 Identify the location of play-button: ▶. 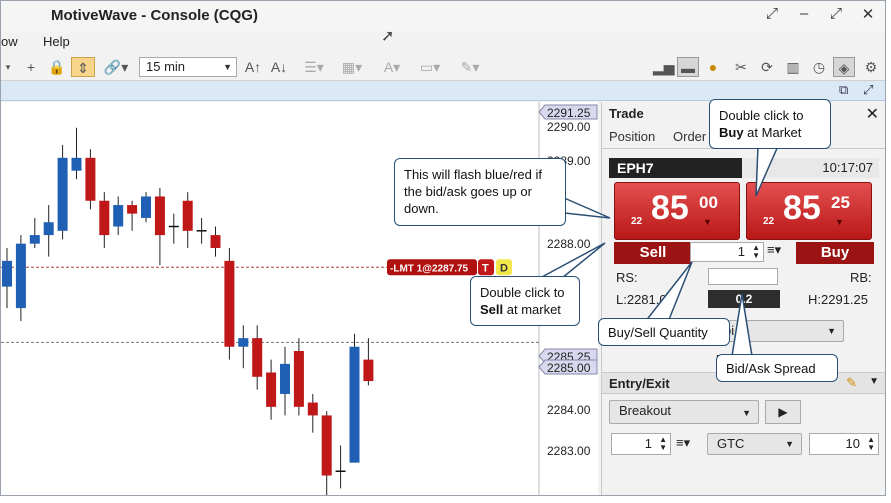
(783, 412).